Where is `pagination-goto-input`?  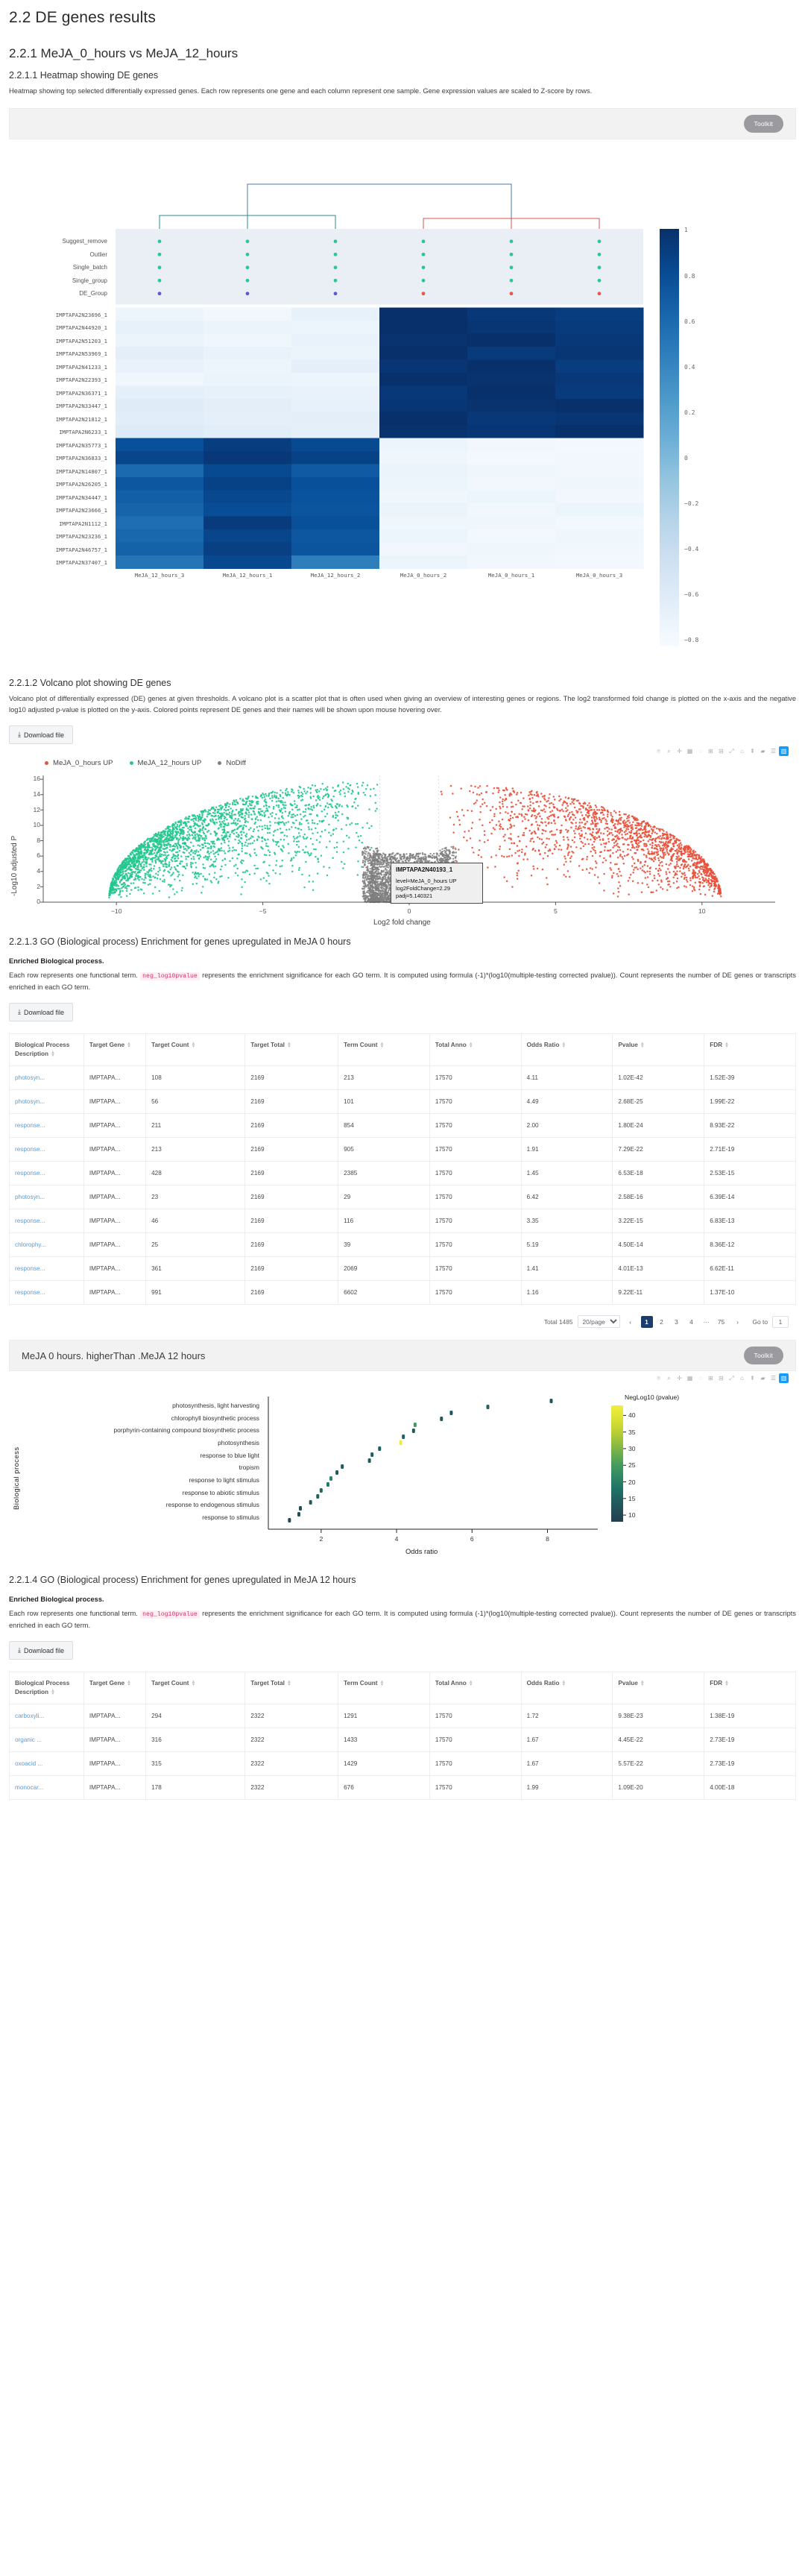 pagination-goto-input is located at coordinates (780, 1322).